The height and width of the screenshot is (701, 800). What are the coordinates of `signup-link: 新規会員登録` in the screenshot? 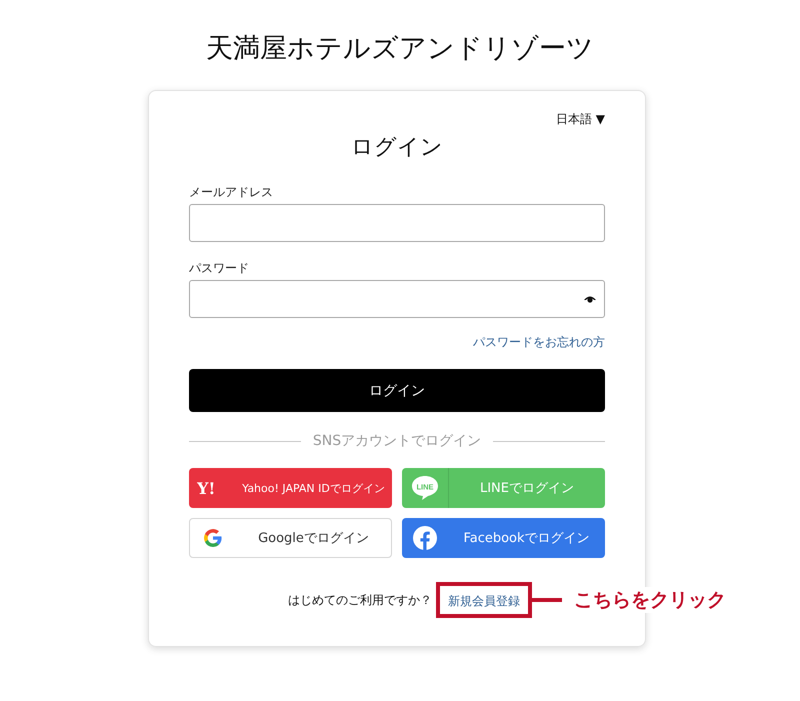 It's located at (484, 601).